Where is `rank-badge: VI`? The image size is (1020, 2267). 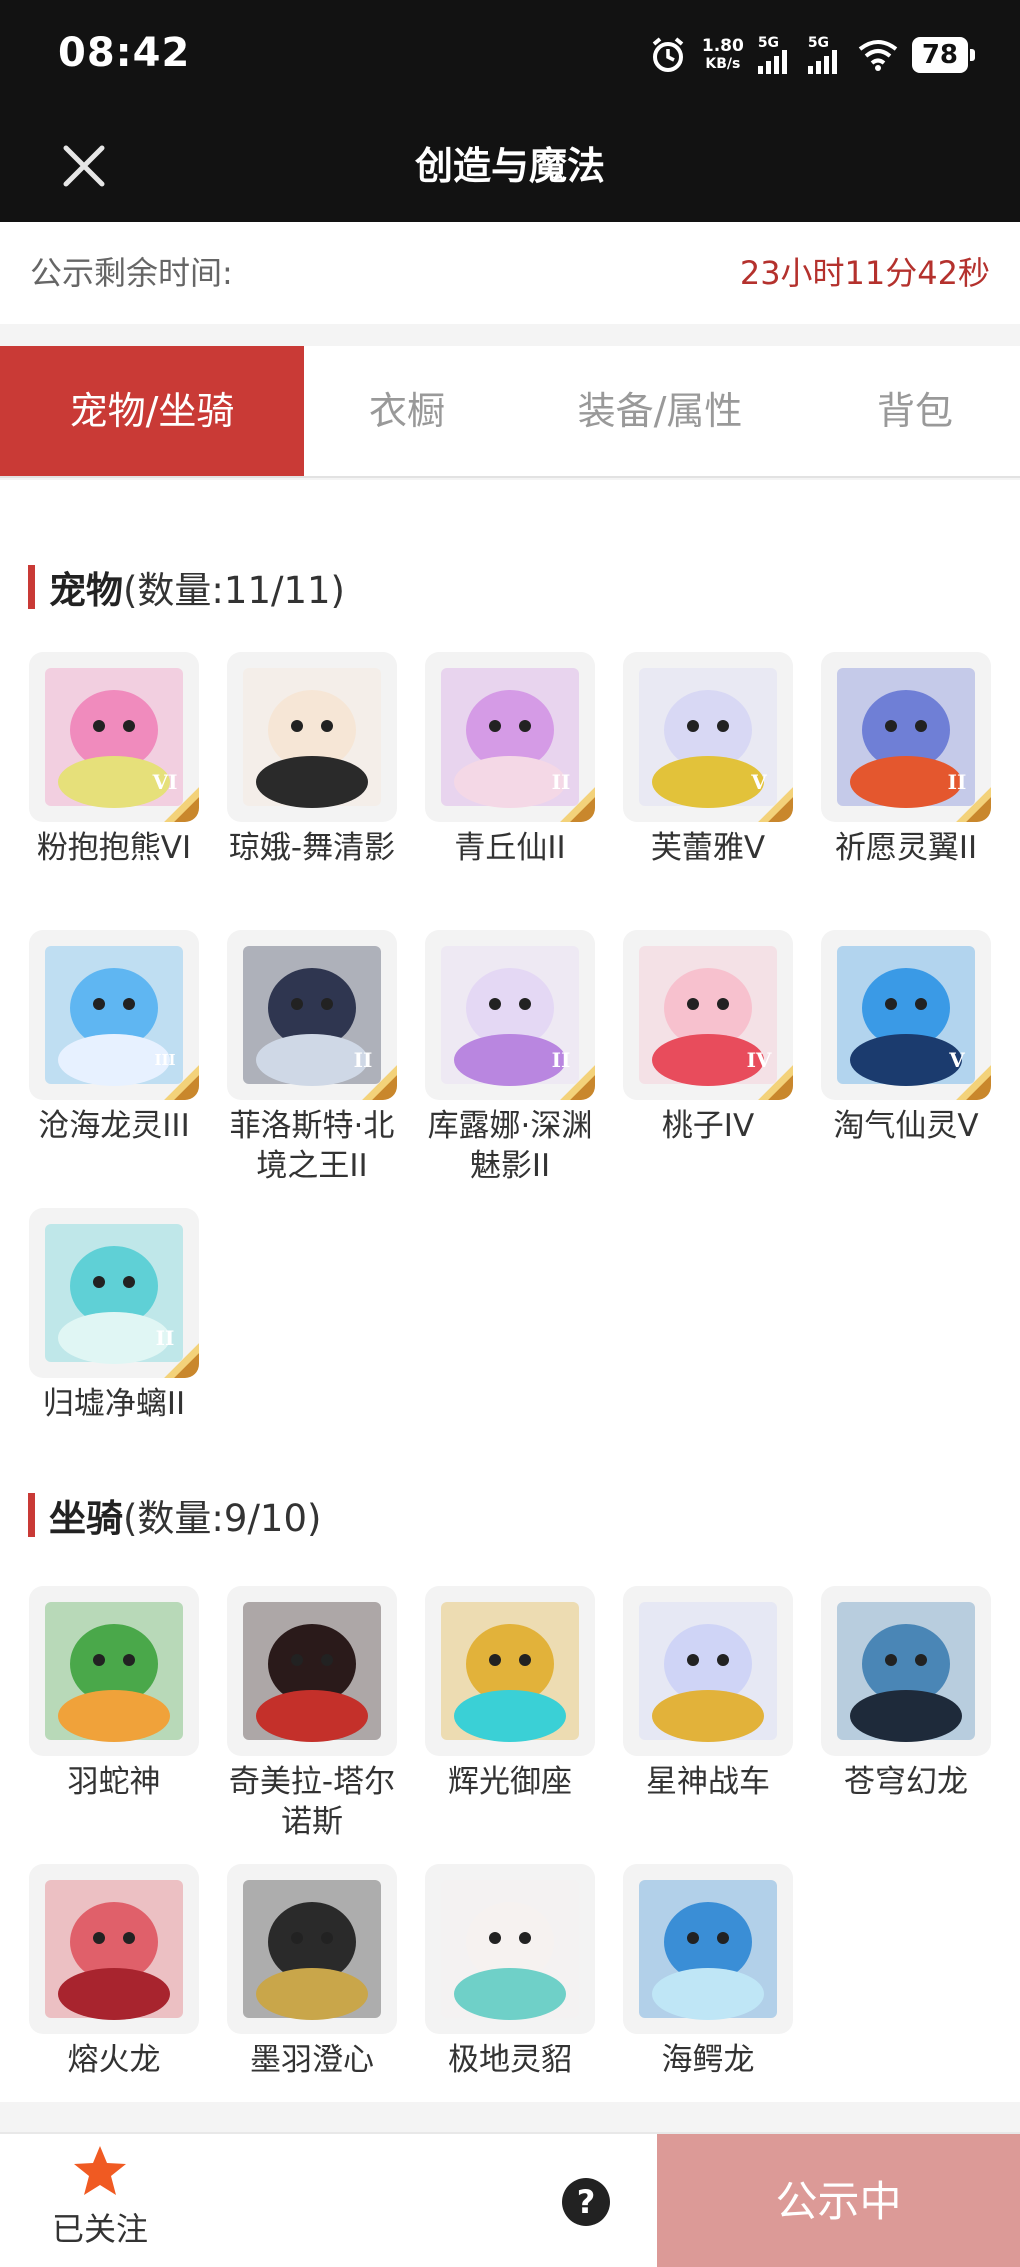
rank-badge: VI is located at coordinates (170, 790).